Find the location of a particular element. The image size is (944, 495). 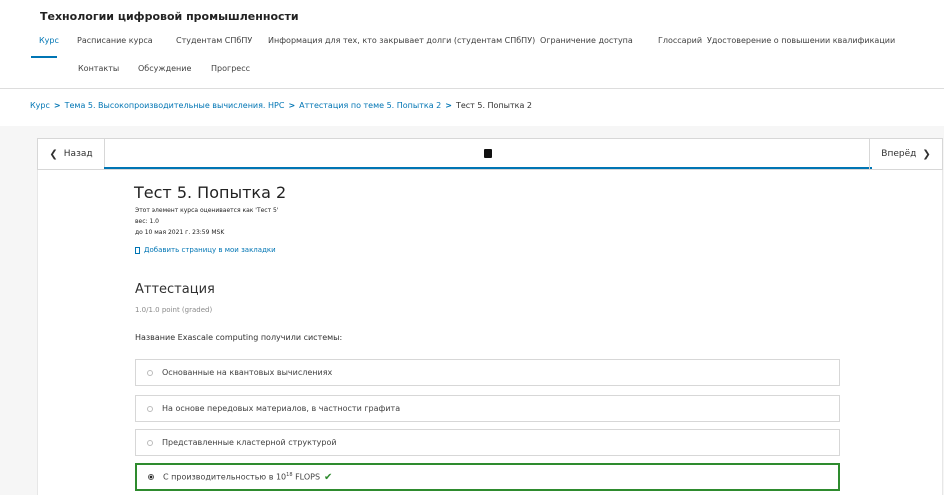

weight: вес: 1.0 is located at coordinates (147, 221).